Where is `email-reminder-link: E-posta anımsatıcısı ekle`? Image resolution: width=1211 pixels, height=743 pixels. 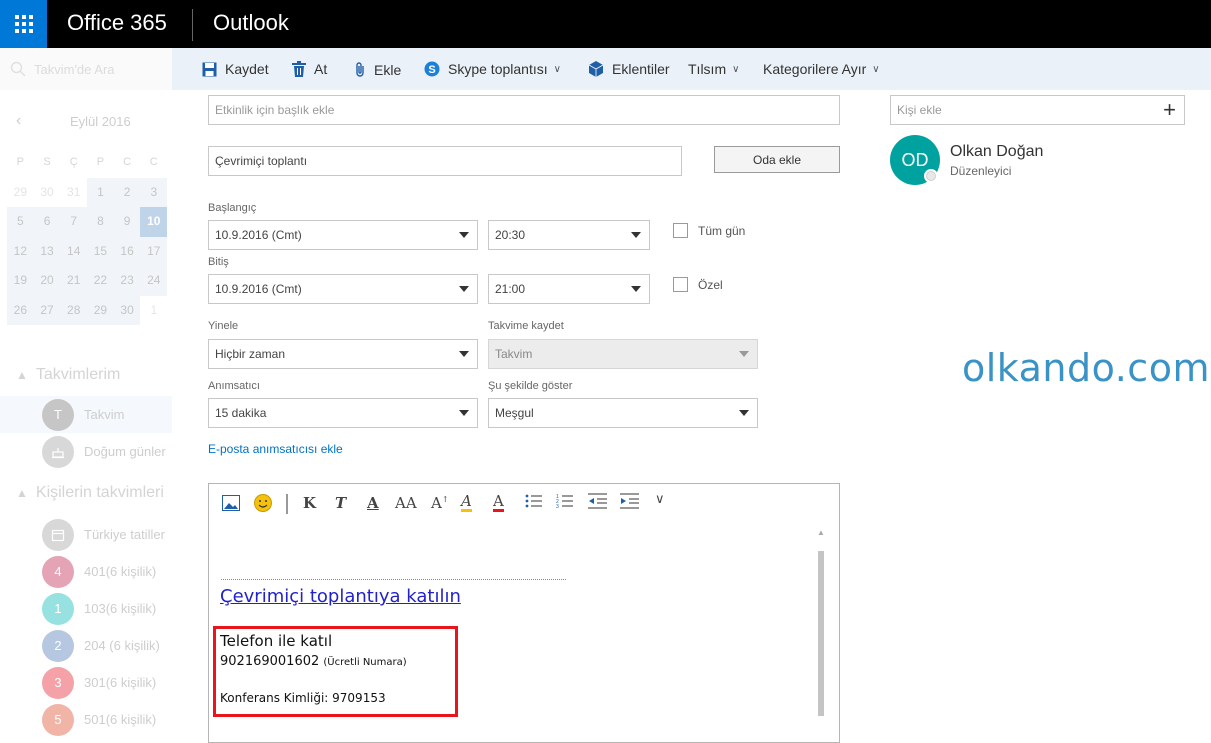
email-reminder-link: E-posta anımsatıcısı ekle is located at coordinates (275, 449).